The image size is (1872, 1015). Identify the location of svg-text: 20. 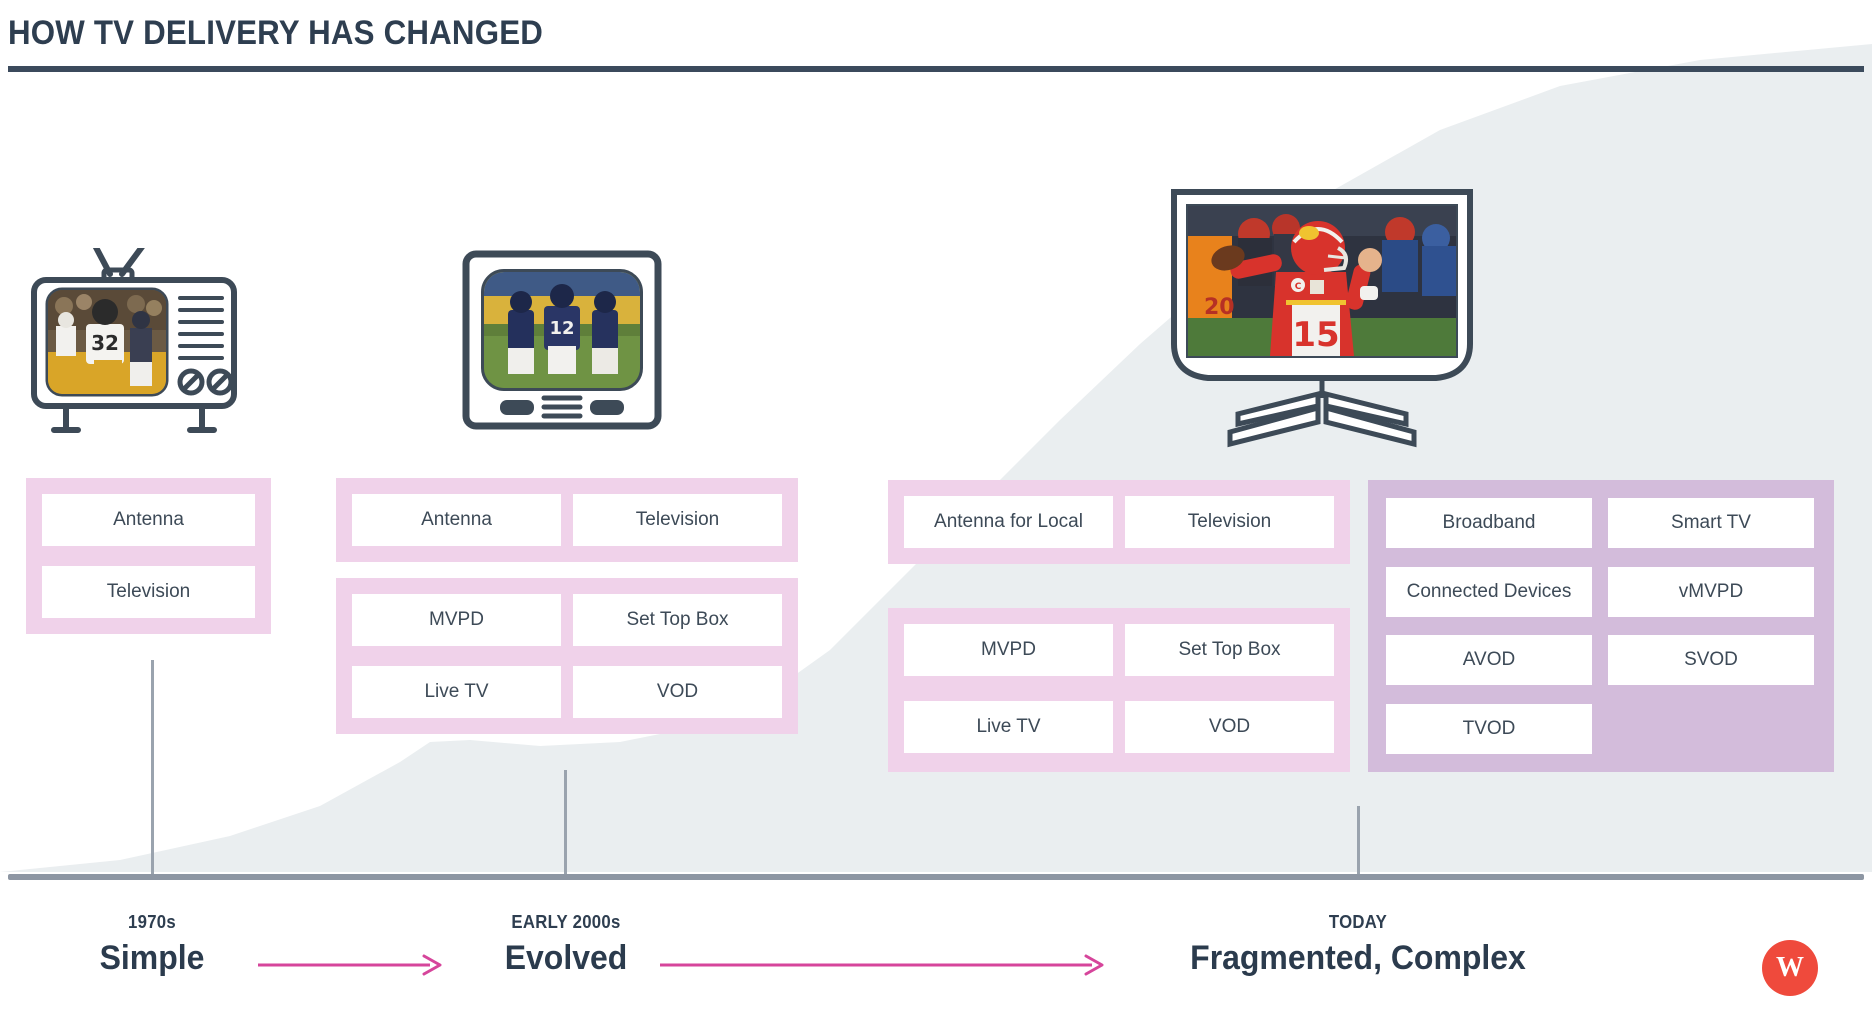
(1219, 307).